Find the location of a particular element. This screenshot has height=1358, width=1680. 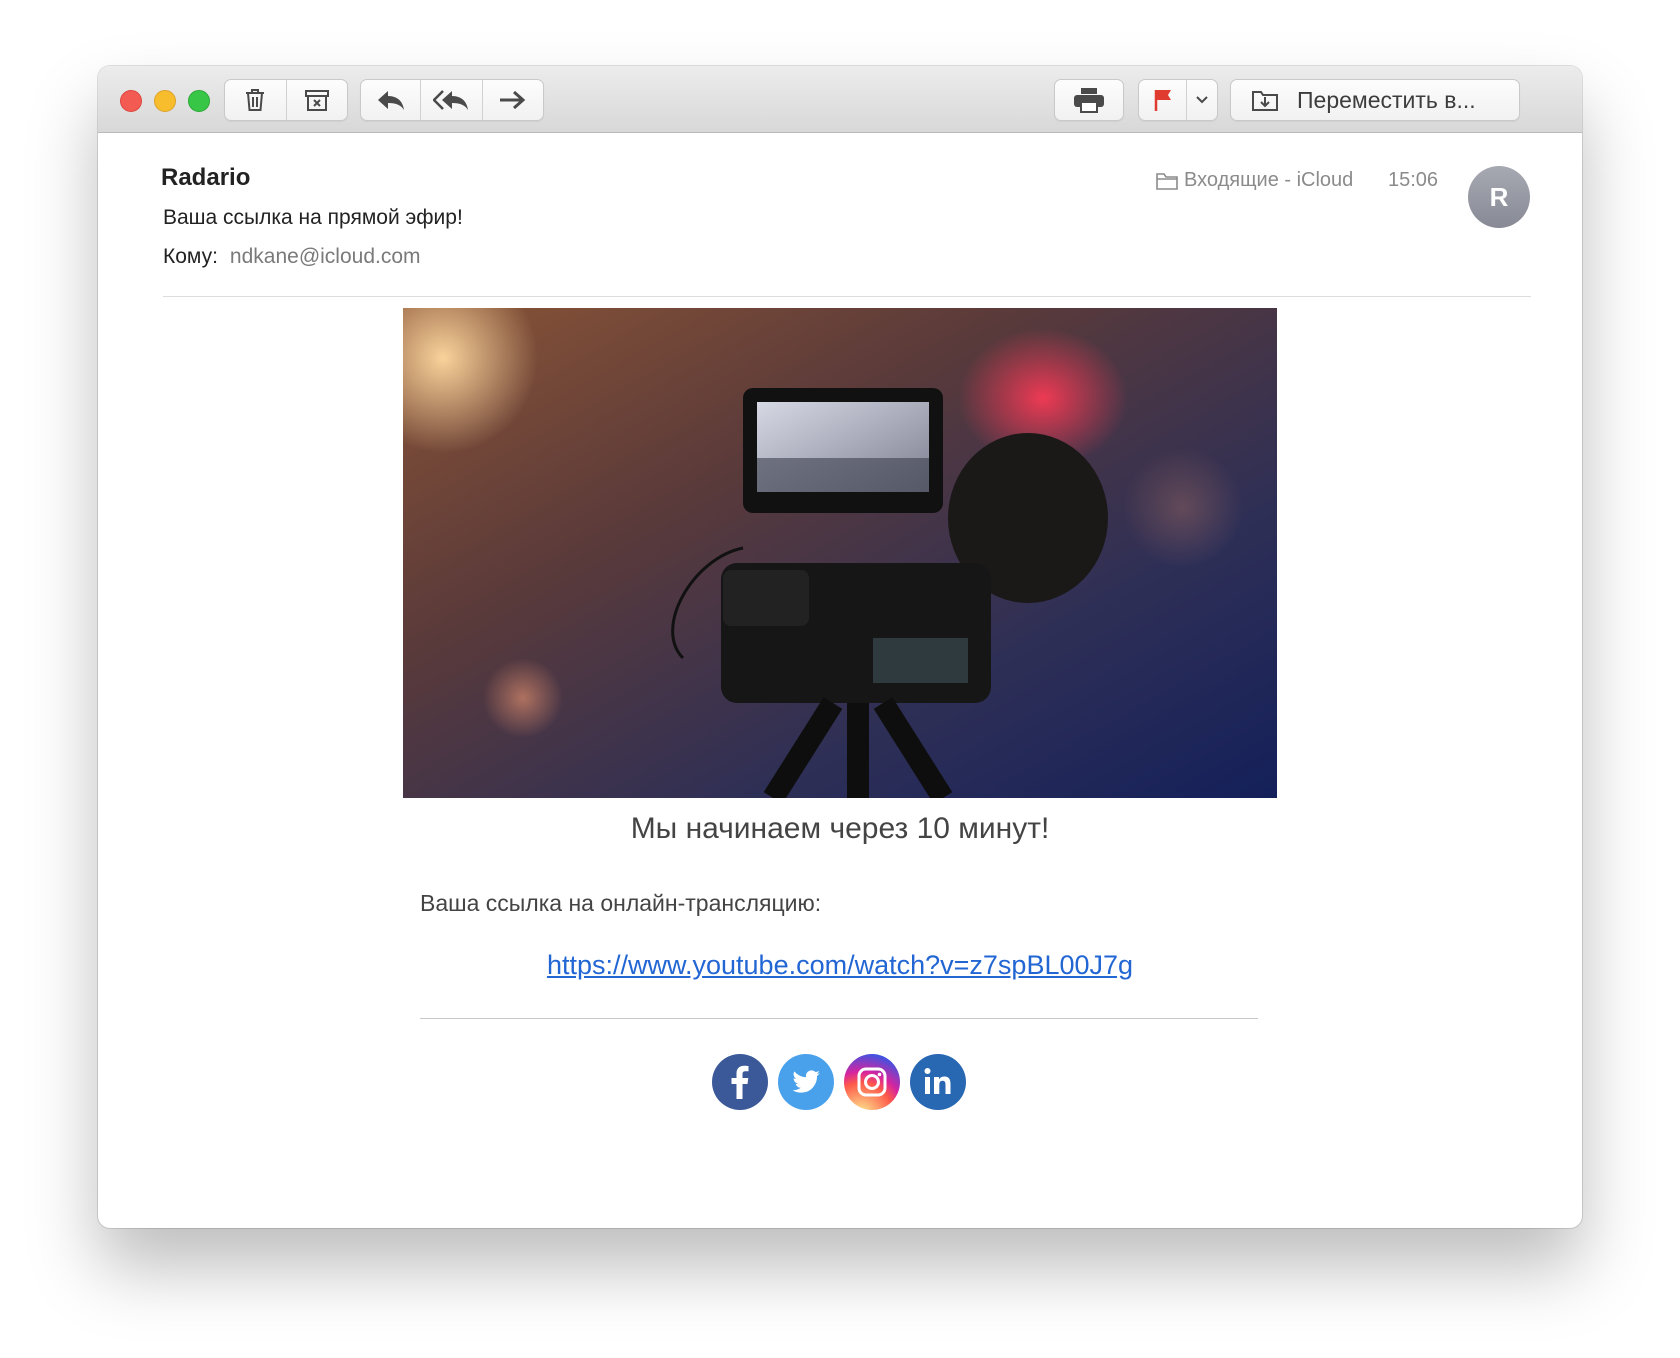

minimize-window-button is located at coordinates (165, 101).